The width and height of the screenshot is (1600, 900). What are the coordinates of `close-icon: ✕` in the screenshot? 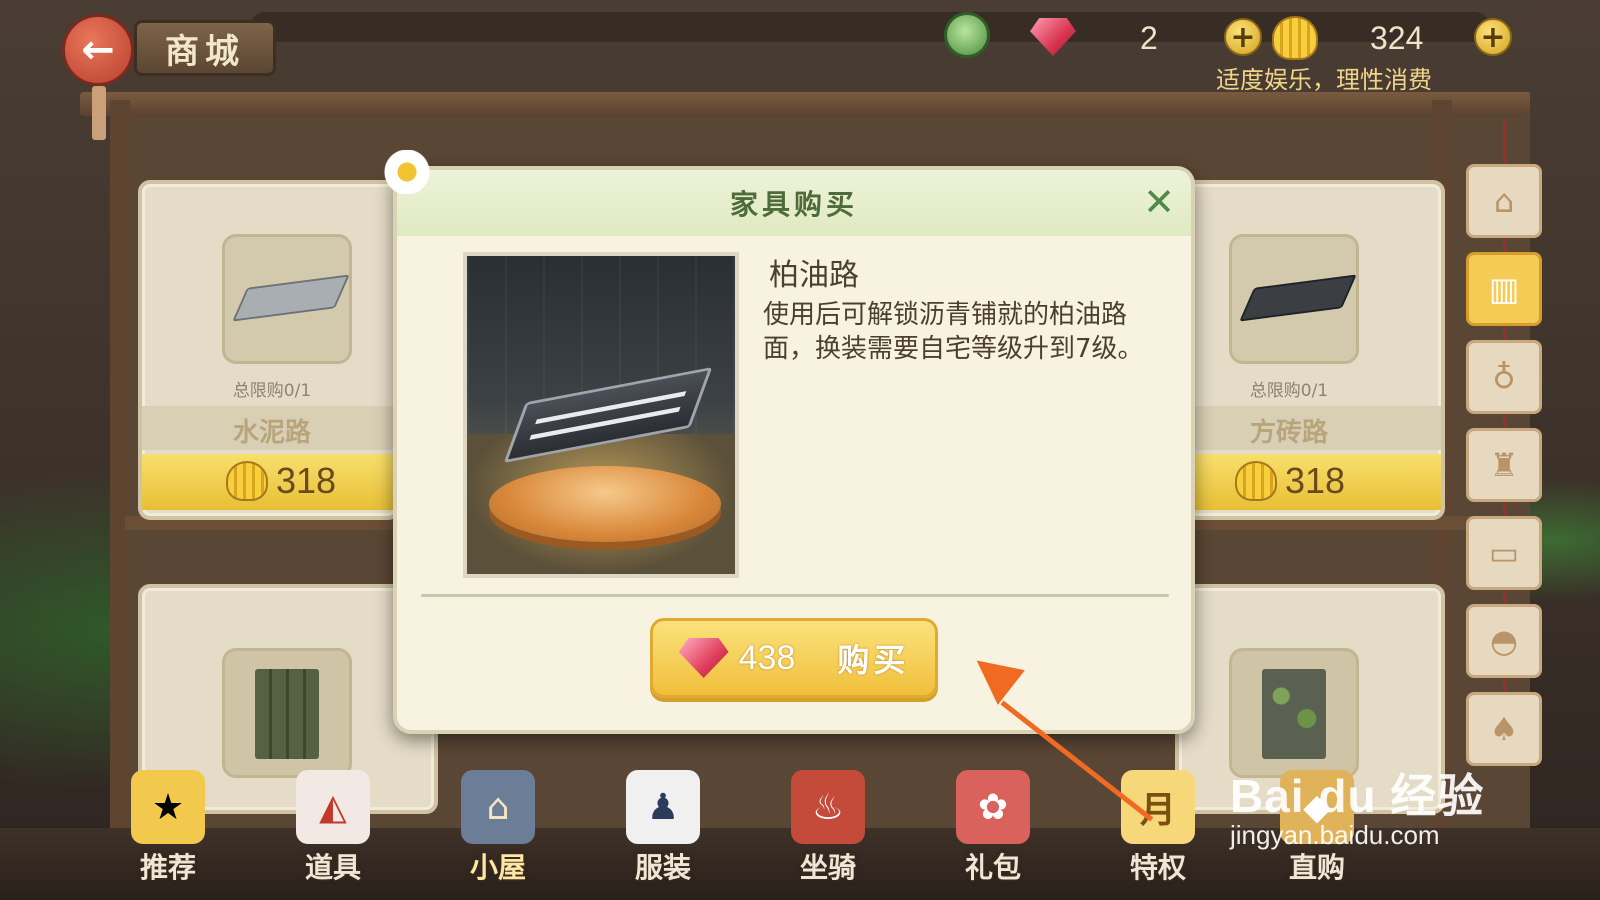 It's located at (1159, 202).